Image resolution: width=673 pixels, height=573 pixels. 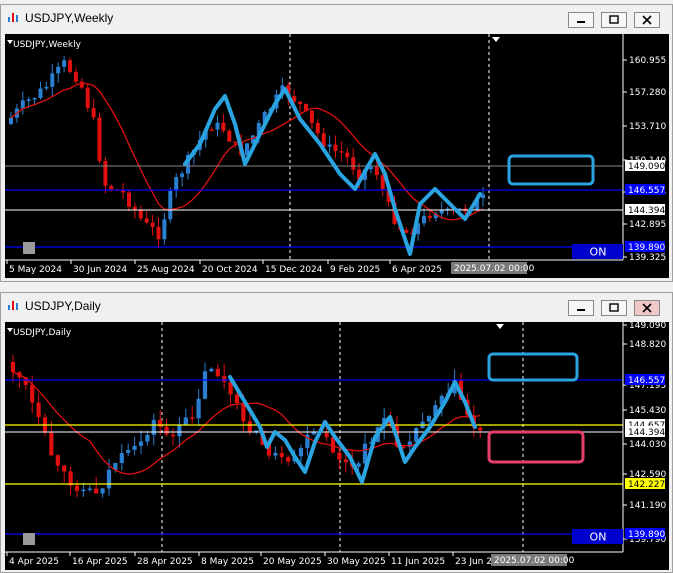 What do you see at coordinates (647, 127) in the screenshot?
I see `y-axis-label: 153.710` at bounding box center [647, 127].